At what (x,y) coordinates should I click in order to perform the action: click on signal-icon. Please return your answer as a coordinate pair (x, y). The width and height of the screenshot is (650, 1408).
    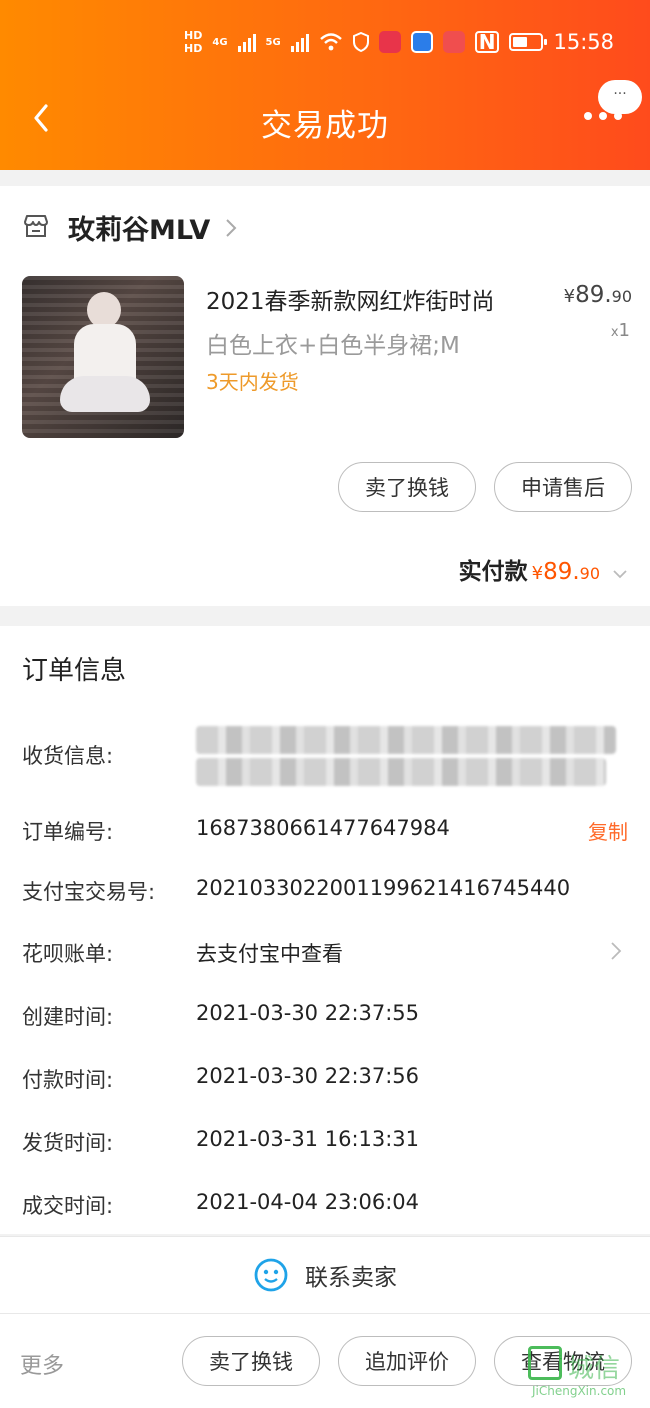
    Looking at the image, I should click on (246, 42).